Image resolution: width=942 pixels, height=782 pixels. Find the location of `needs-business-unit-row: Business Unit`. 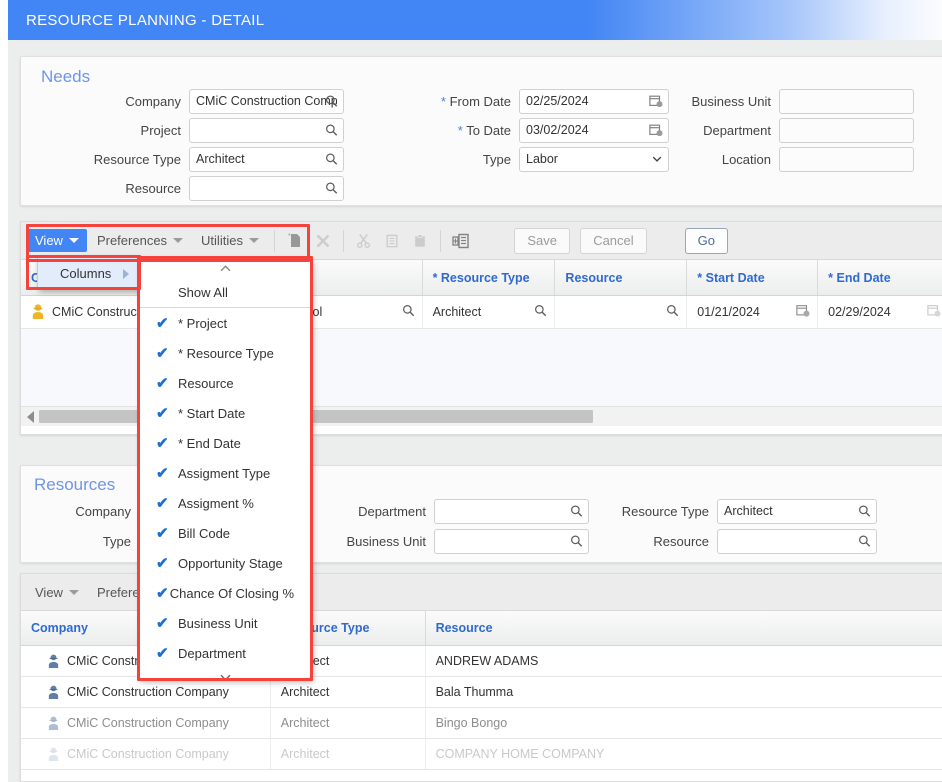

needs-business-unit-row: Business Unit is located at coordinates (787, 101).